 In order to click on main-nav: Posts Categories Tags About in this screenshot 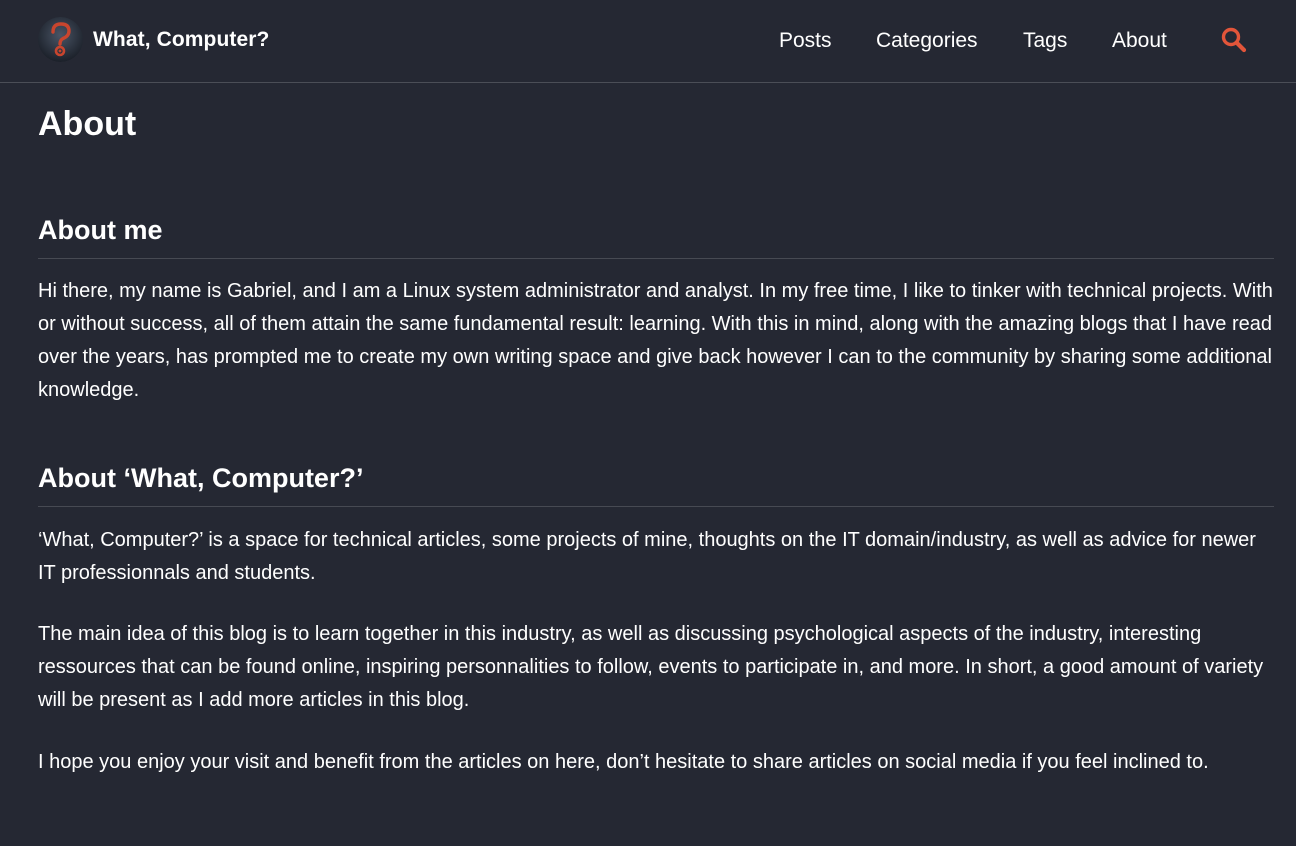, I will do `click(648, 42)`.